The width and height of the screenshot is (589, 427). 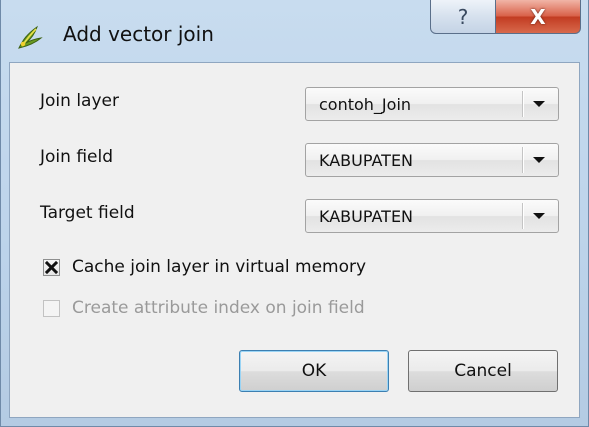 I want to click on help-icon: ?, so click(x=463, y=16).